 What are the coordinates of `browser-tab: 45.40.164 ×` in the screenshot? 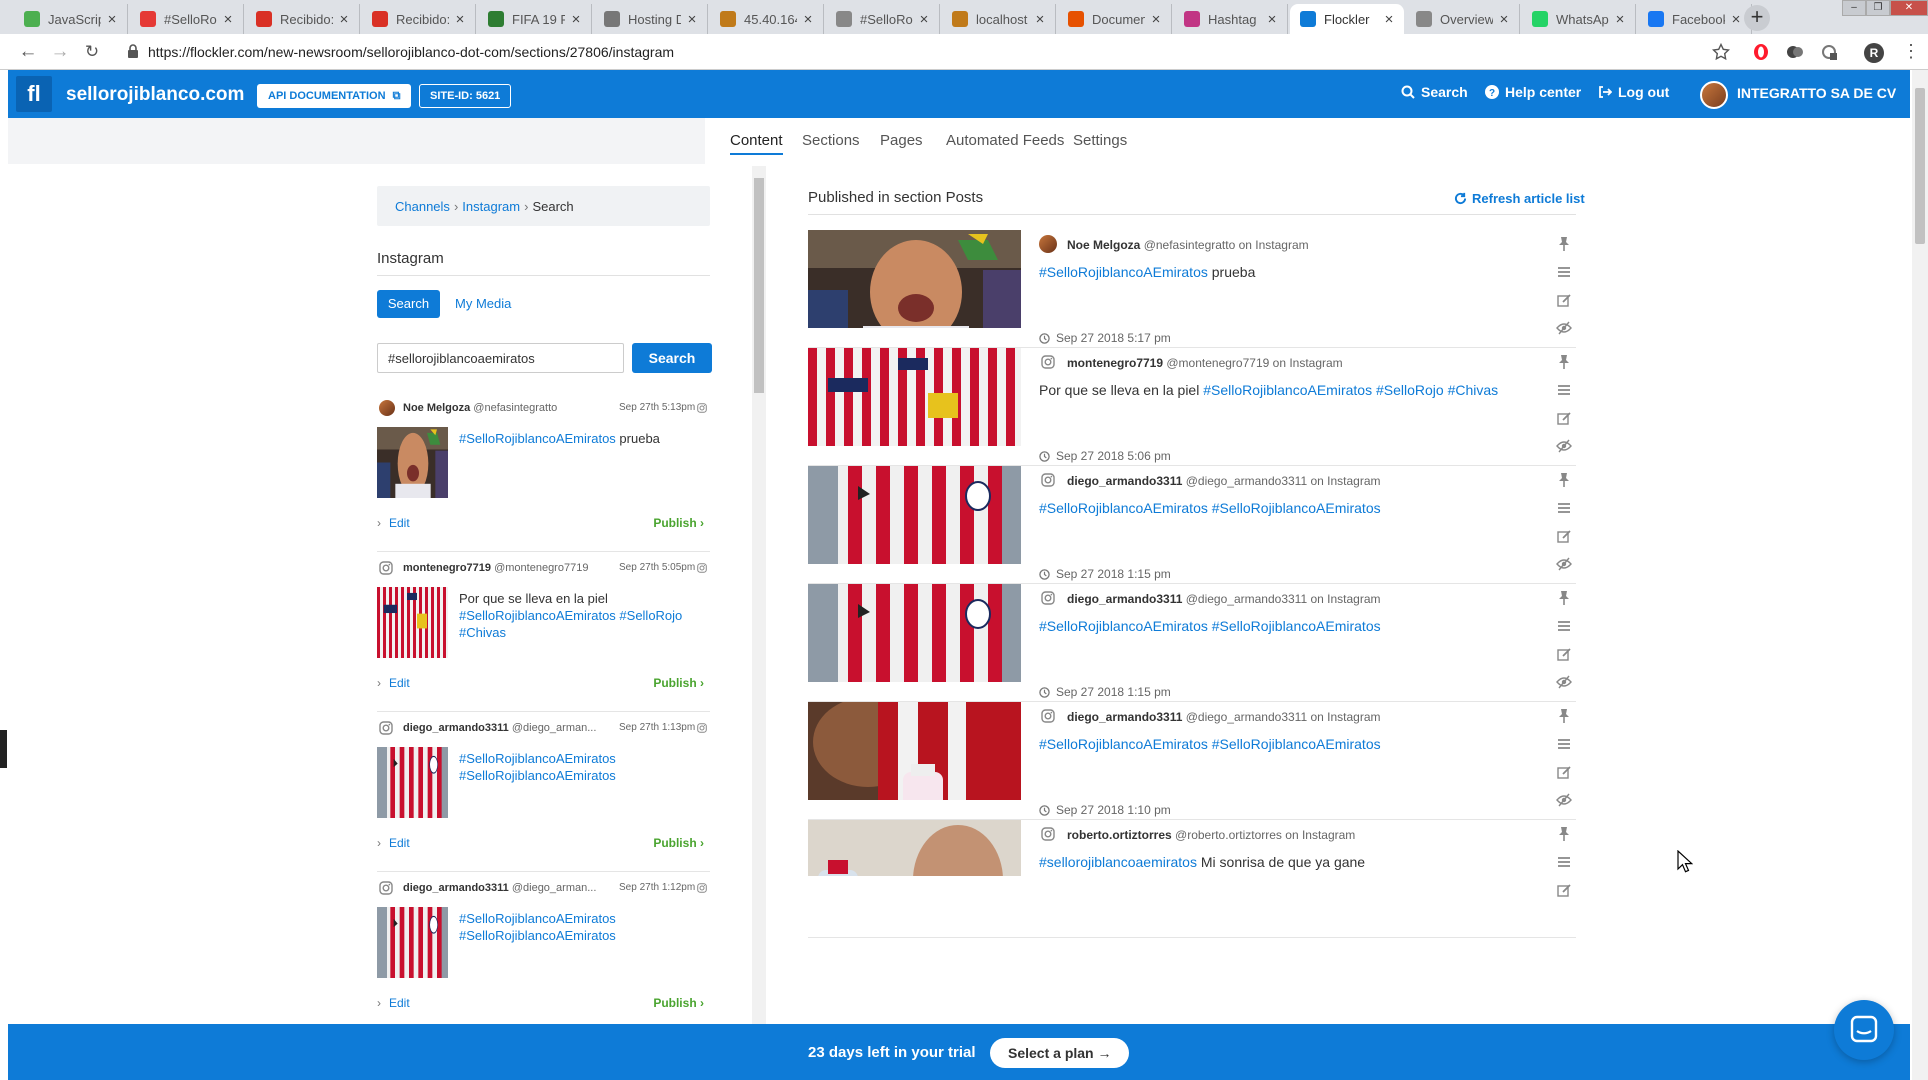 It's located at (767, 19).